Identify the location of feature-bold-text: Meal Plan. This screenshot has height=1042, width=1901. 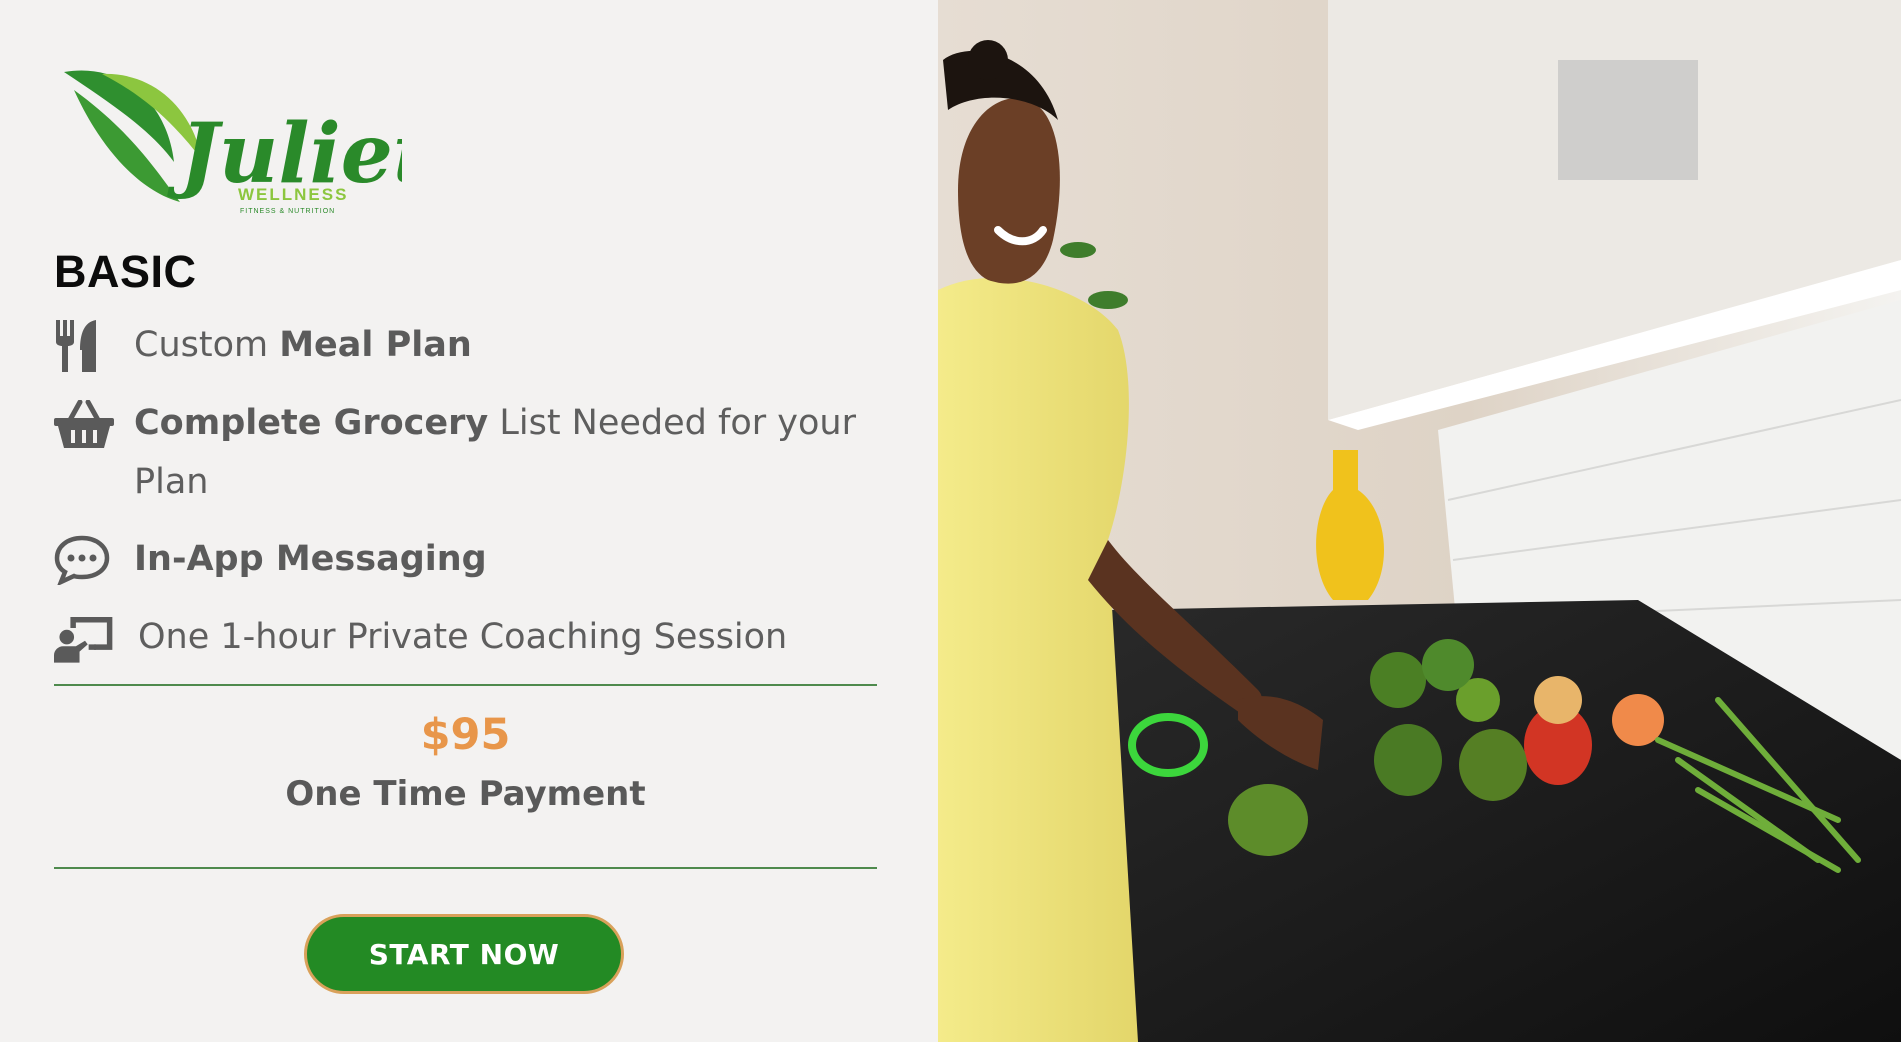
(375, 345).